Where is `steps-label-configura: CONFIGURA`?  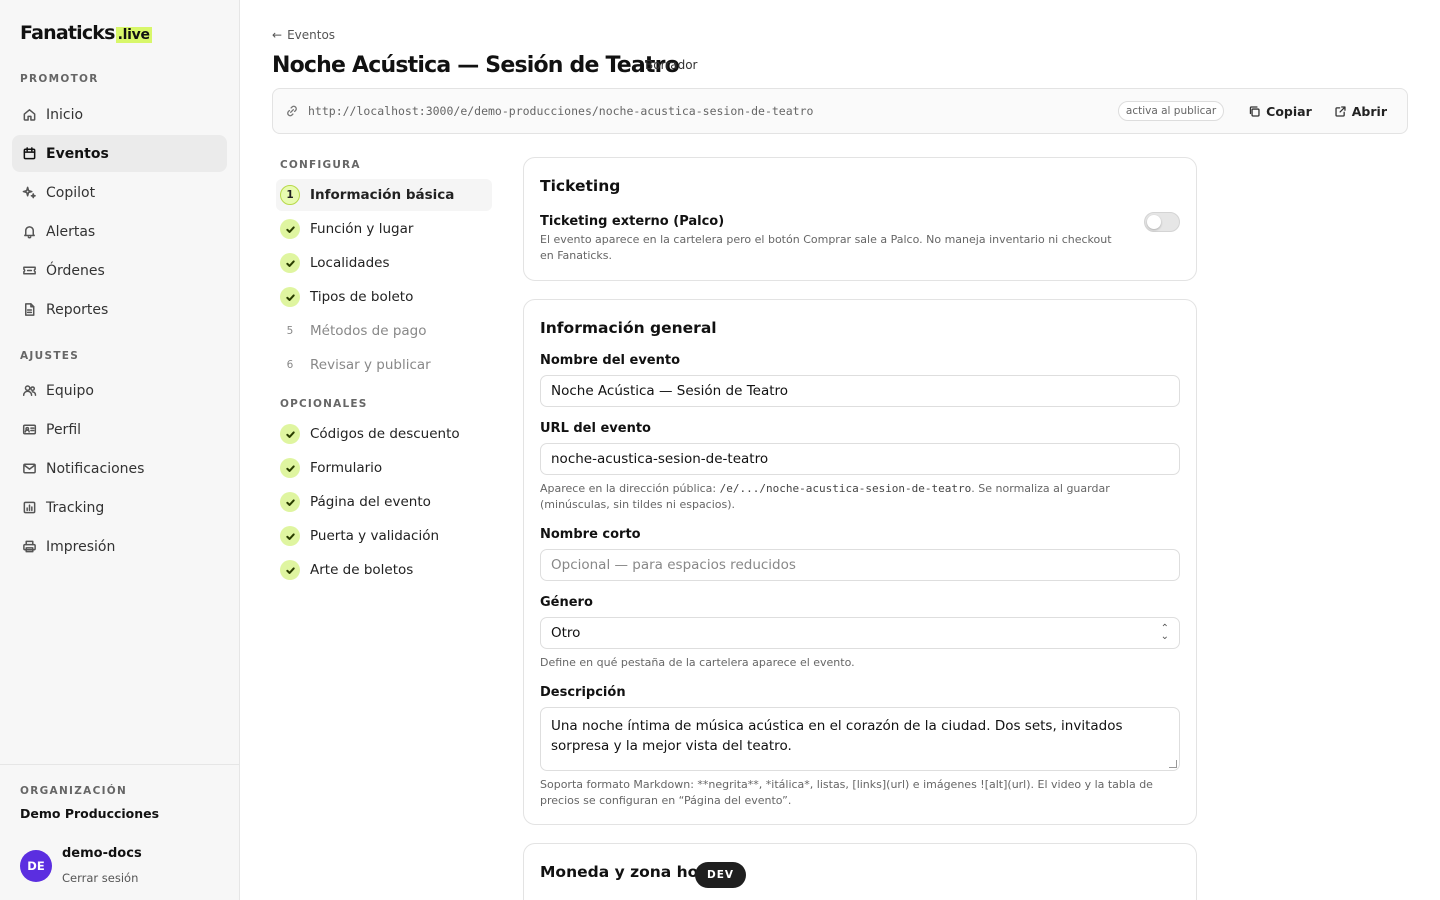
steps-label-configura: CONFIGURA is located at coordinates (320, 165).